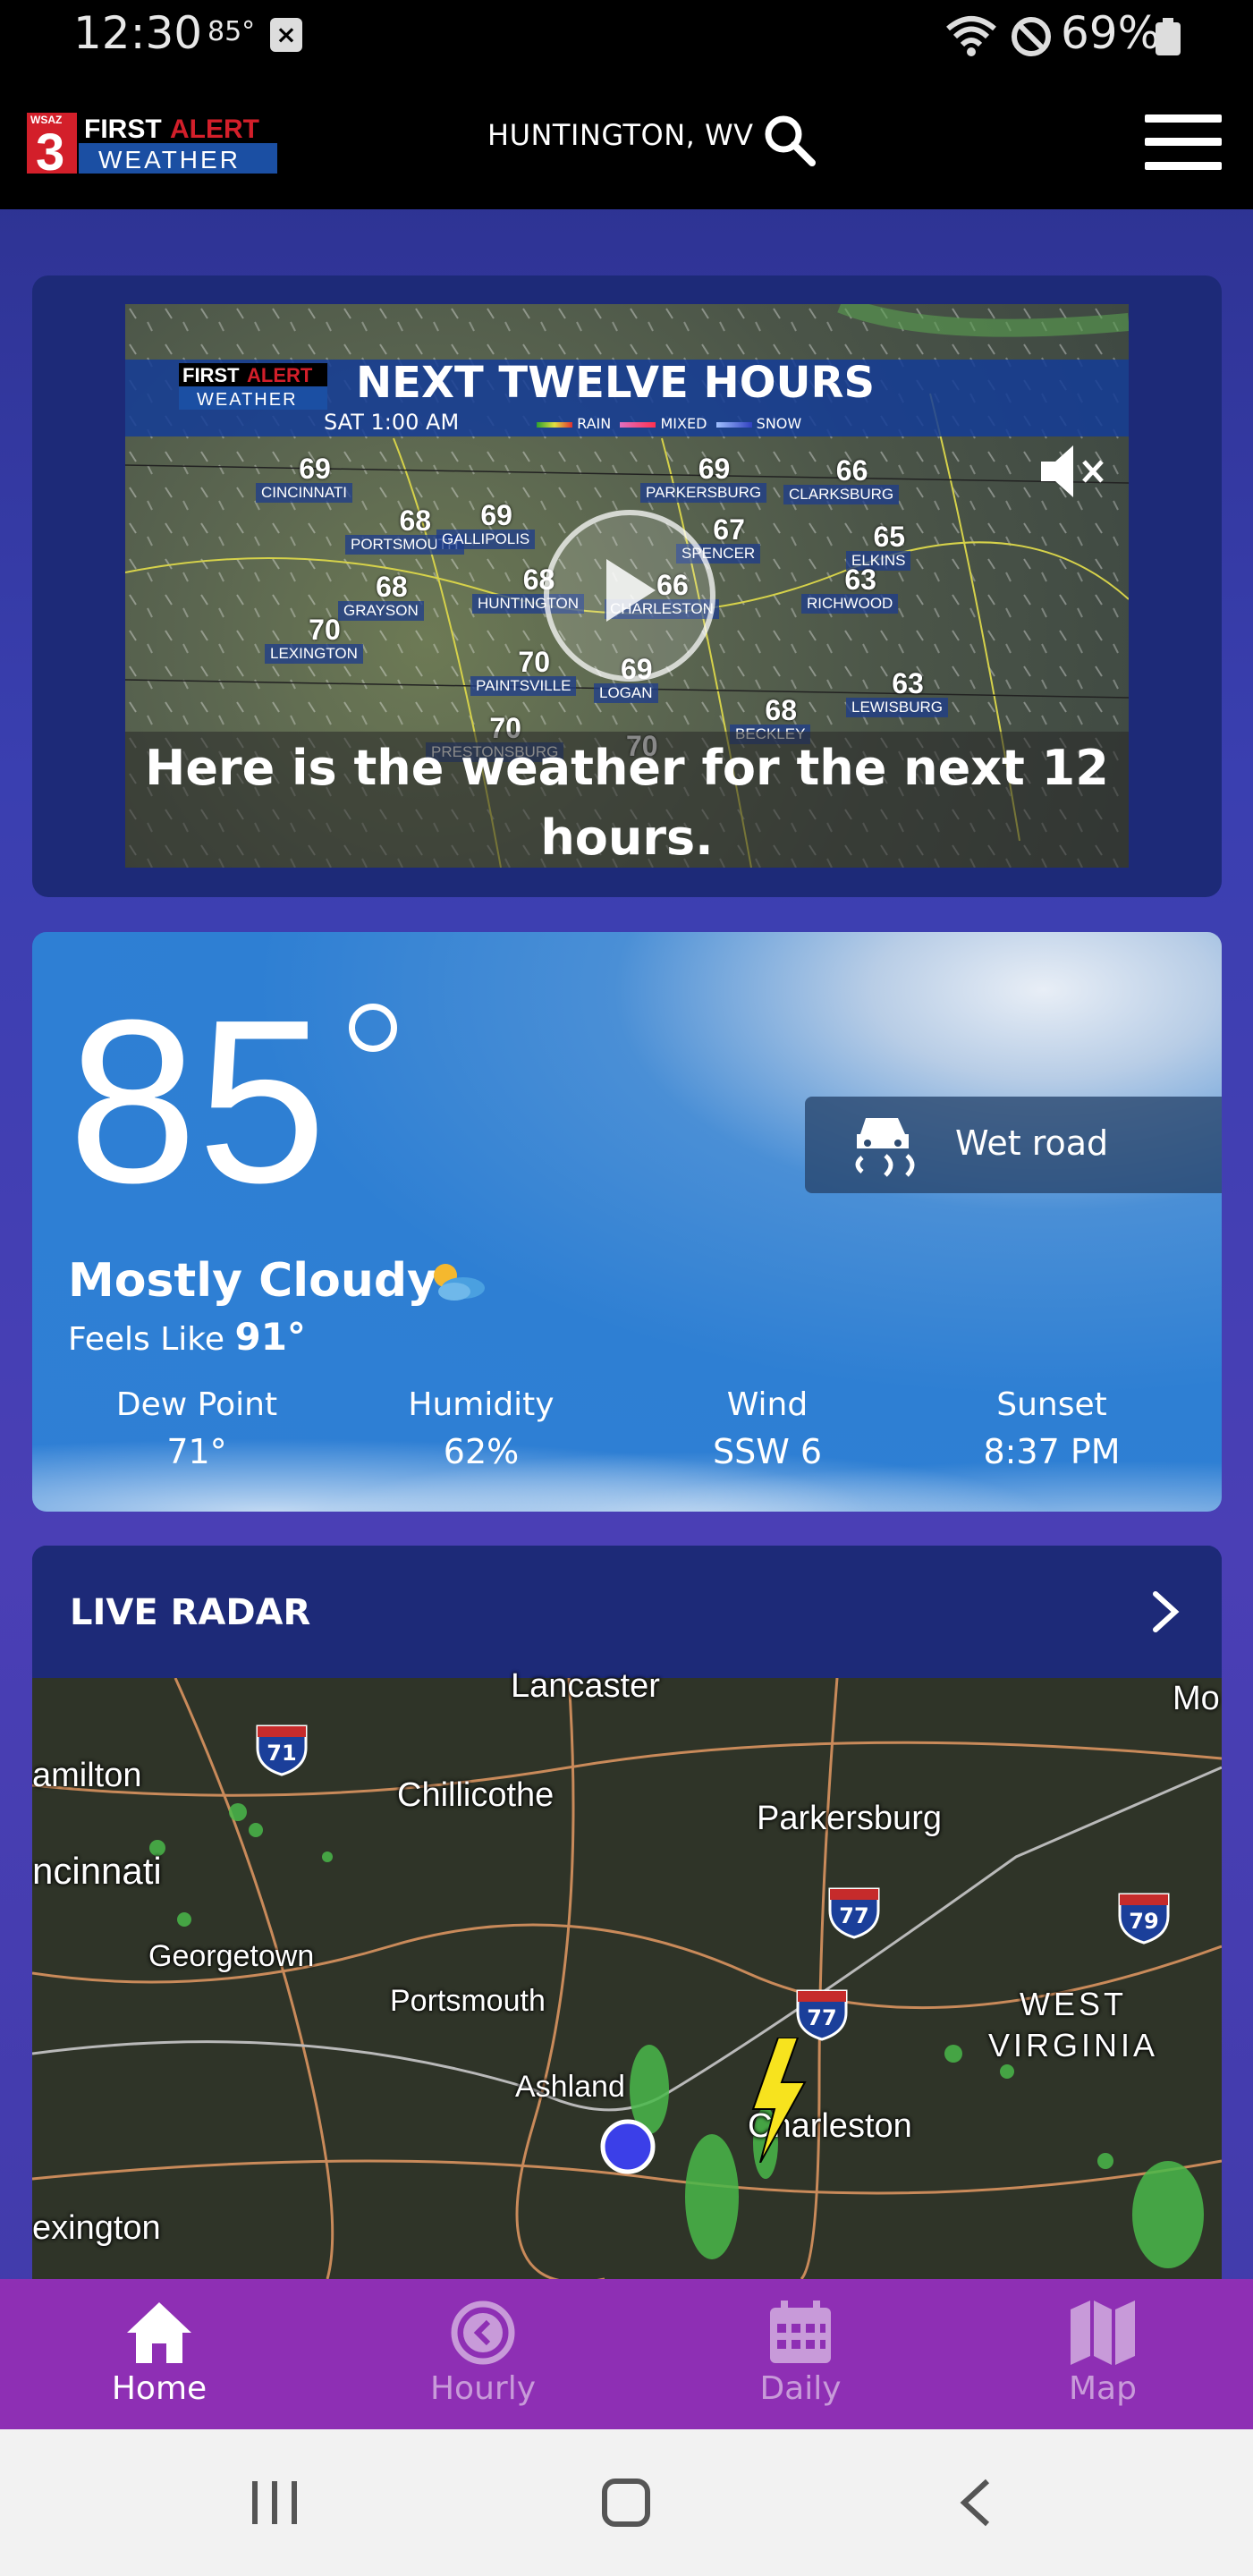 The width and height of the screenshot is (1253, 2576). I want to click on battery-icon, so click(1168, 36).